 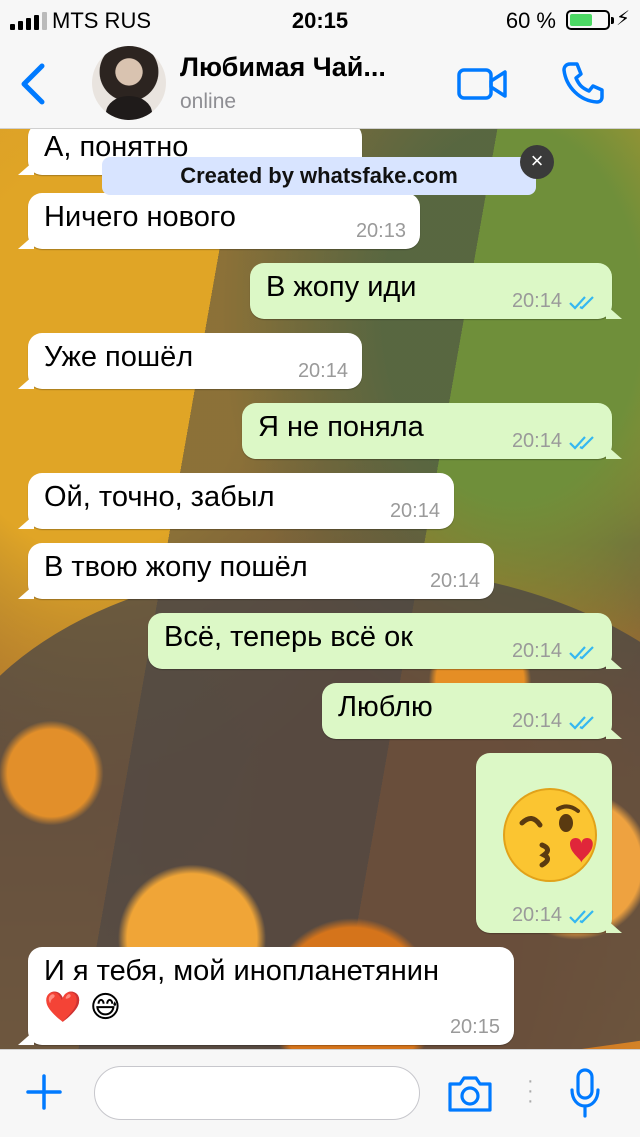 What do you see at coordinates (472, 711) in the screenshot?
I see `message-bubble: Люблю 20:14` at bounding box center [472, 711].